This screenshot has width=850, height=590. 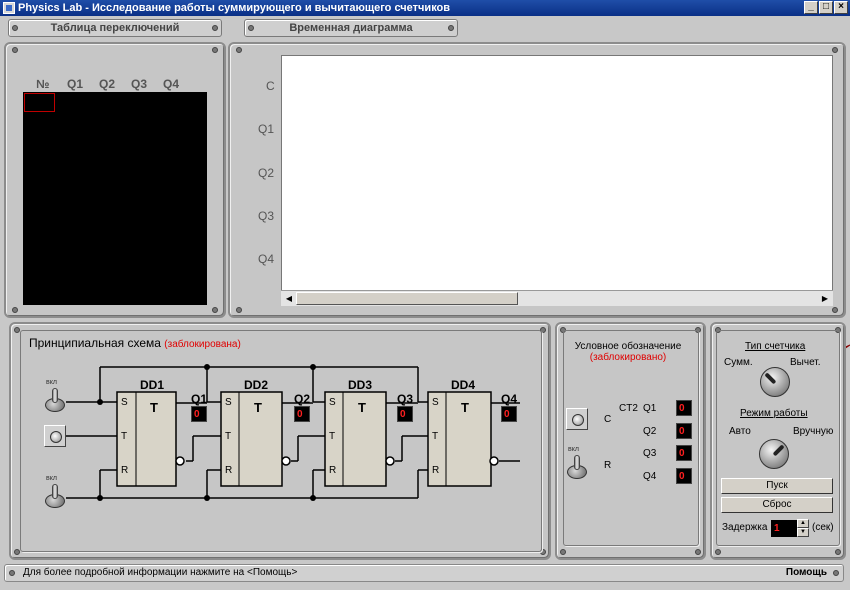 I want to click on legend-q3-label: Q3, so click(x=650, y=453).